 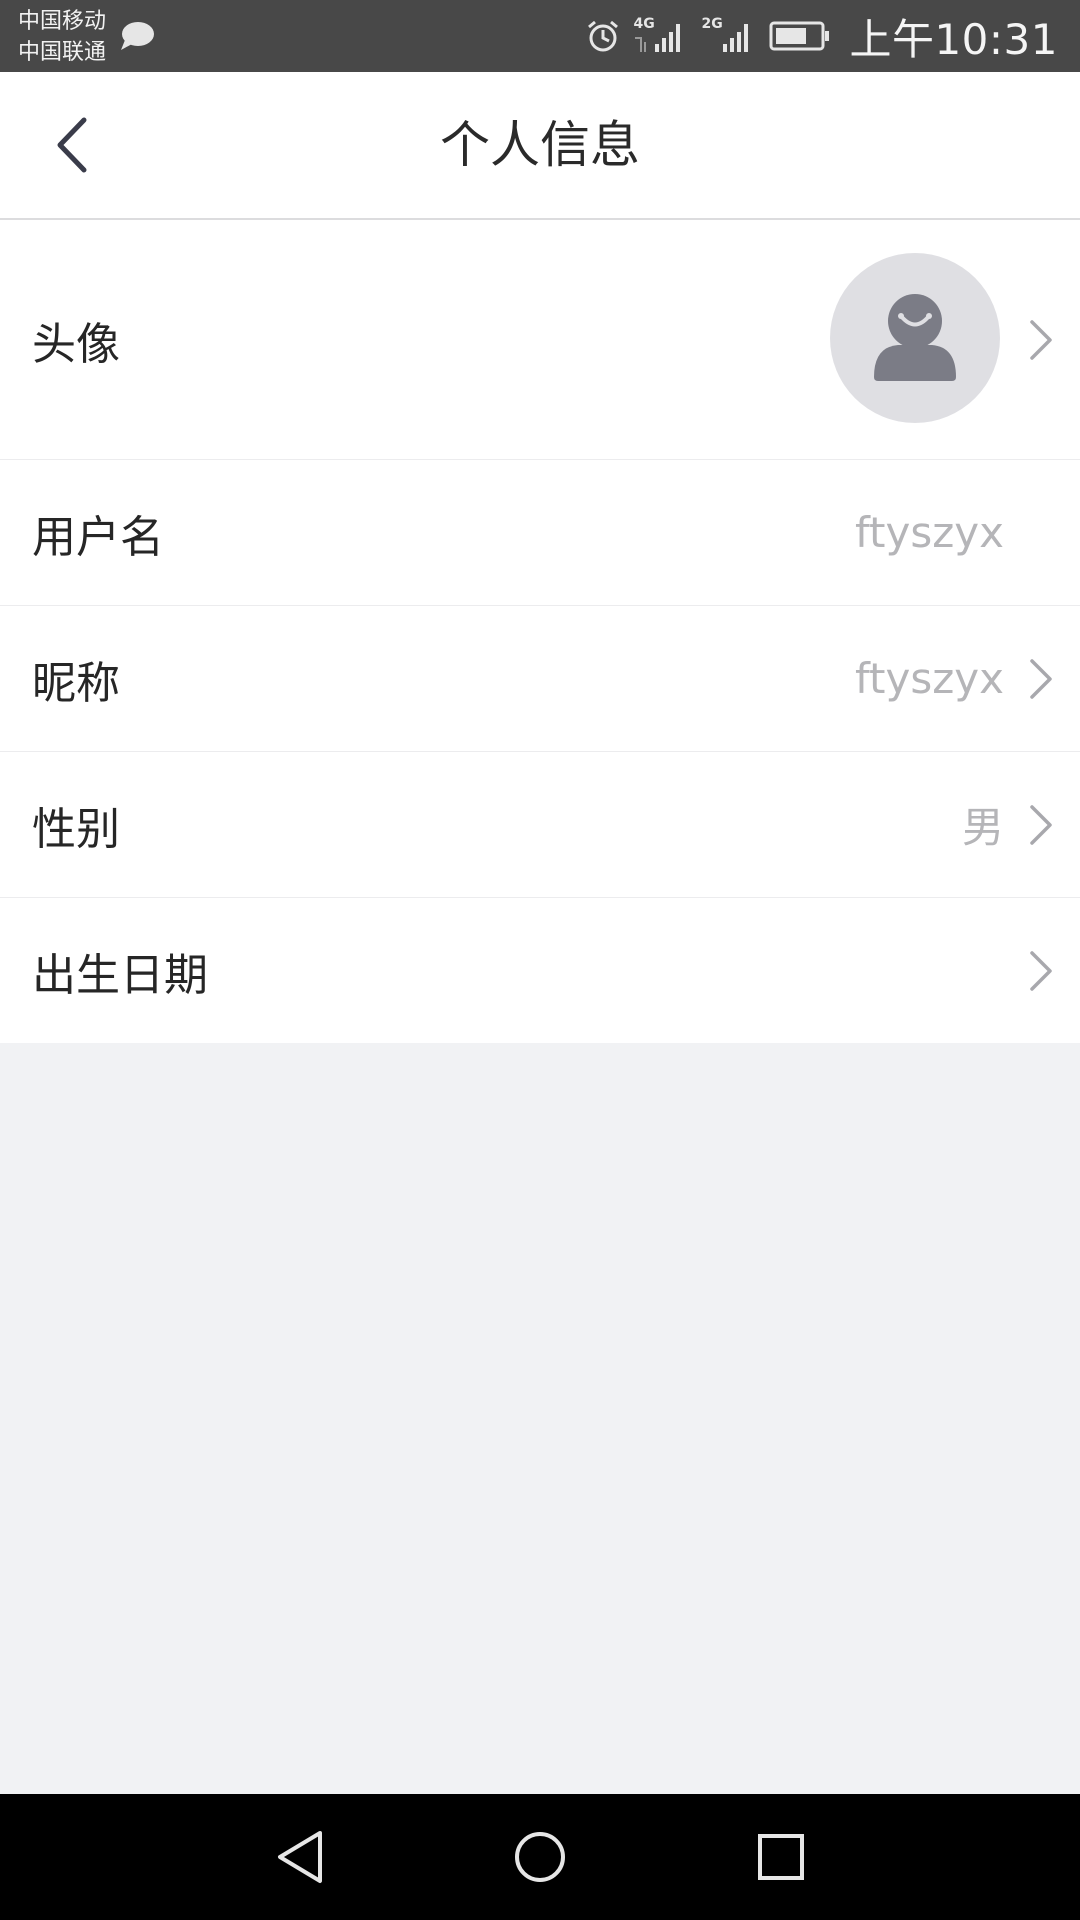 What do you see at coordinates (62, 21) in the screenshot?
I see `carrier-1: 中国移动` at bounding box center [62, 21].